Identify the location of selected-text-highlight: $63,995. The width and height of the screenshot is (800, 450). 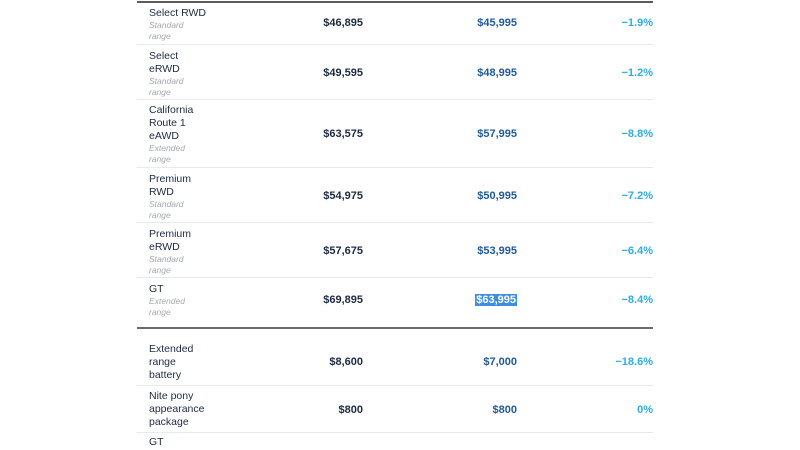
(496, 300).